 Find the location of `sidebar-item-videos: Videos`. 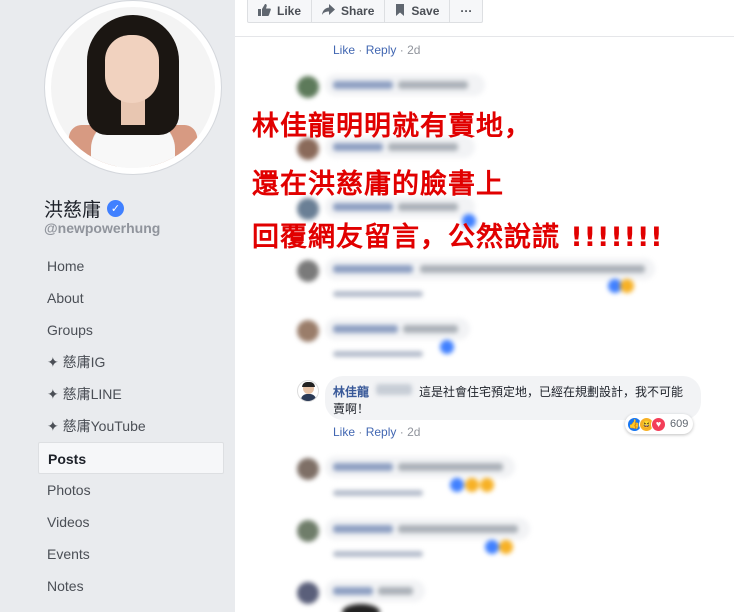

sidebar-item-videos: Videos is located at coordinates (131, 522).